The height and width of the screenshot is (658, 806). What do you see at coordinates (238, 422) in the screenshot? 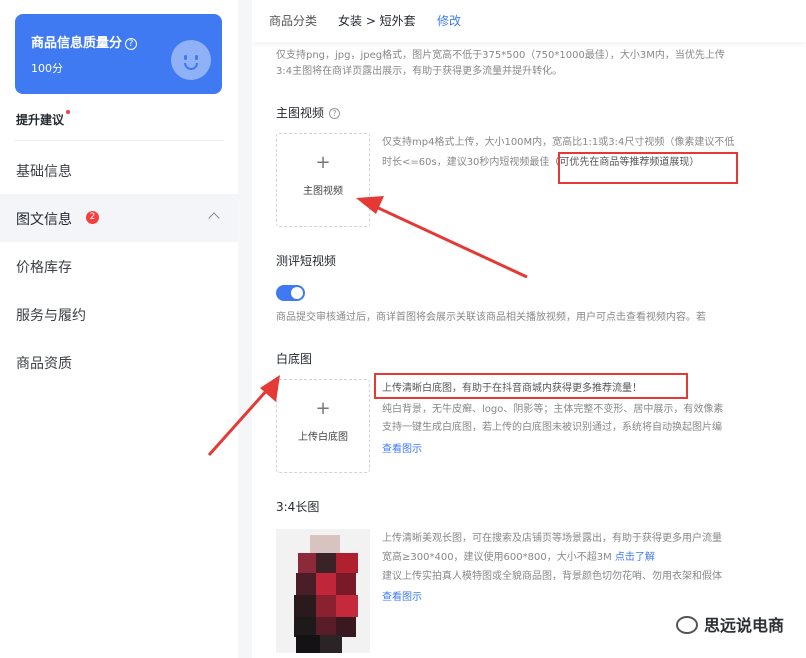
I see `arrow-to-white-bg` at bounding box center [238, 422].